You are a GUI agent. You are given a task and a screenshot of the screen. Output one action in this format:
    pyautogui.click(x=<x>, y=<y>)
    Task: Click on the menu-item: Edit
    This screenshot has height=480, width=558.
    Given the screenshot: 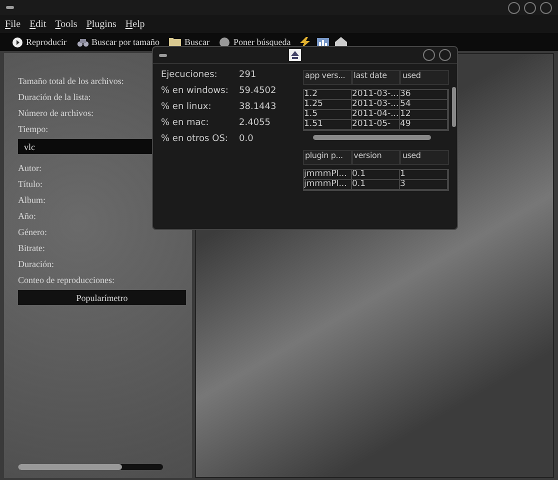 What is the action you would take?
    pyautogui.click(x=38, y=24)
    